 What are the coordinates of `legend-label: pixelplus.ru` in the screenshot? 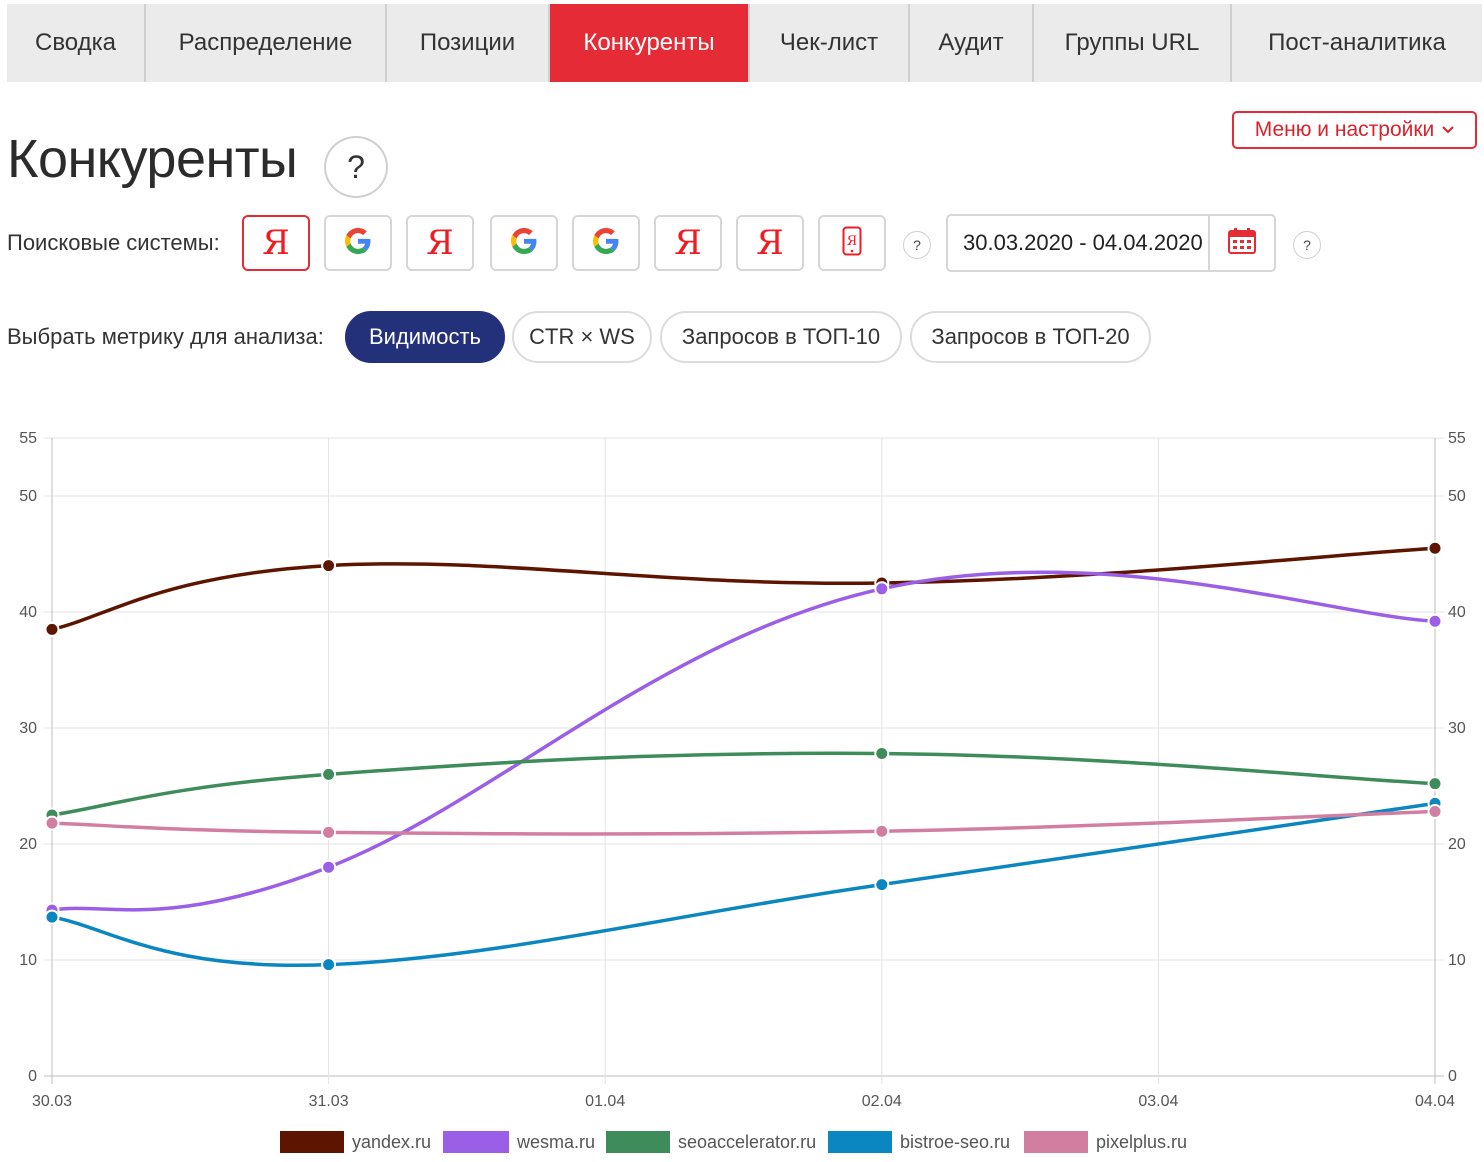 It's located at (1141, 1142).